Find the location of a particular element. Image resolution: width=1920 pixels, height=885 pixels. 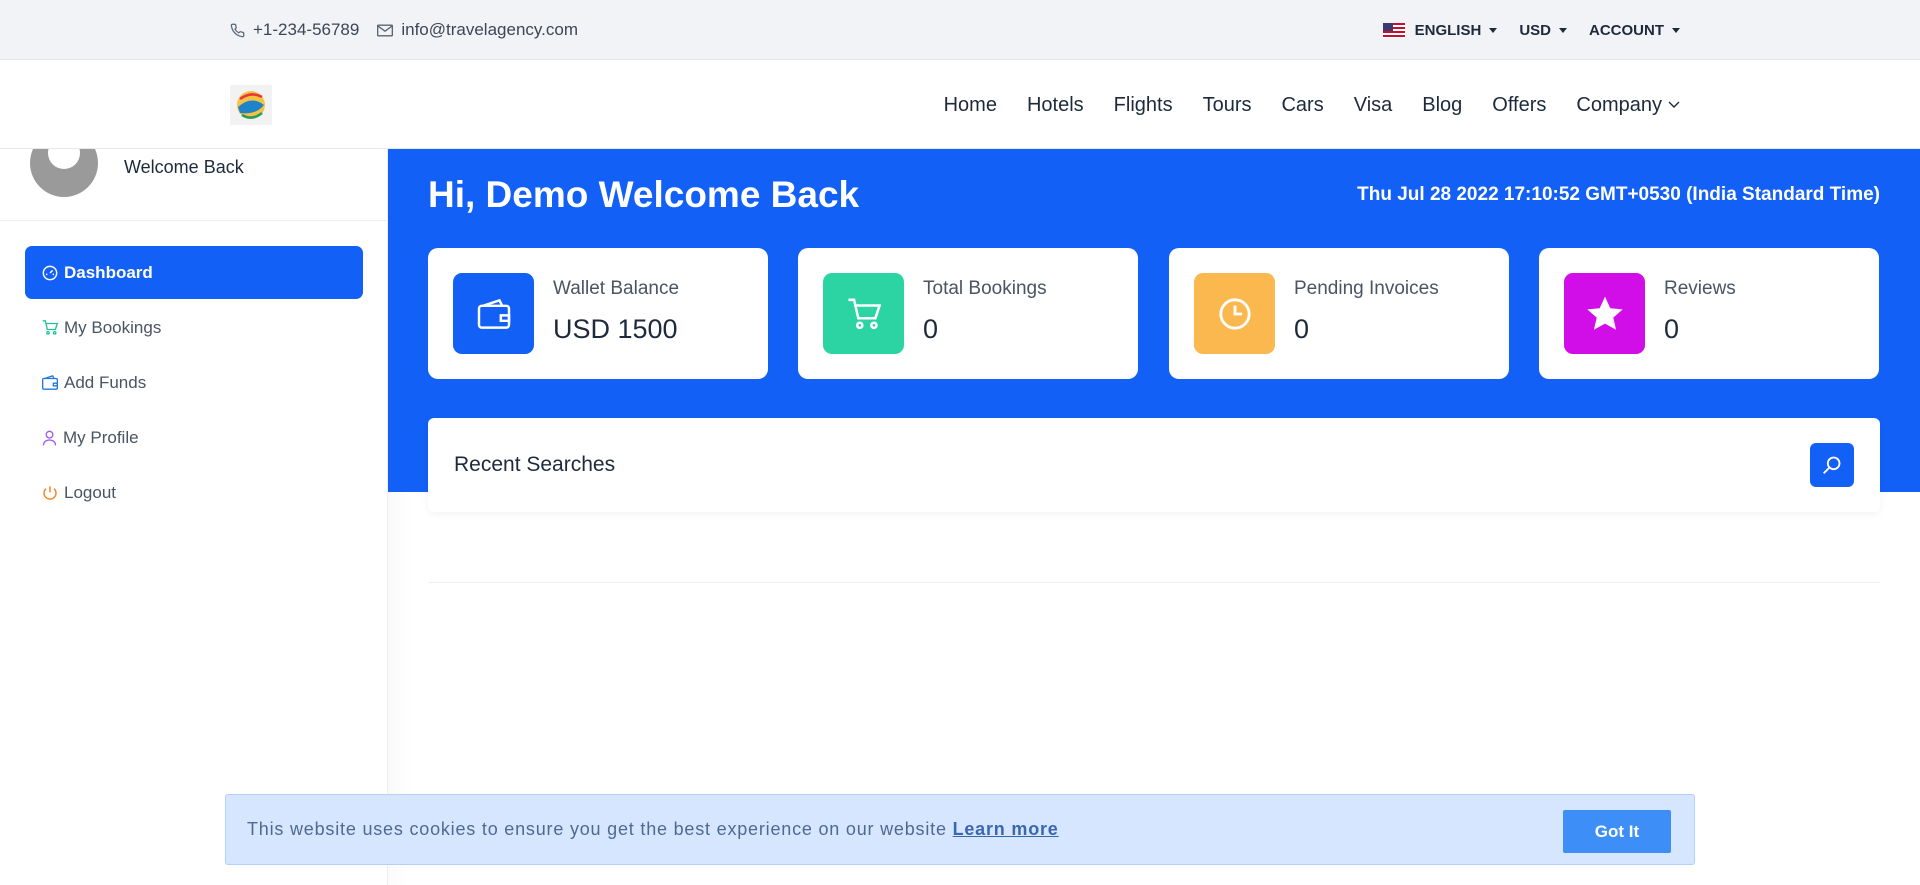

sidebar-item-label: My Profile is located at coordinates (101, 437).